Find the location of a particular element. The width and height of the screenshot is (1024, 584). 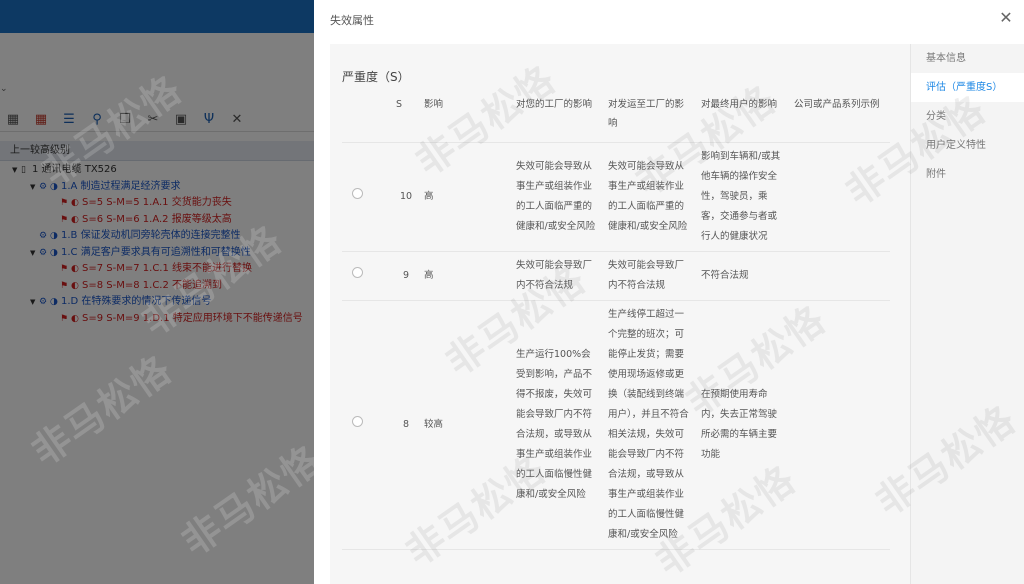

cell-ship-impact: 失效可能会导致厂内不符合法规 is located at coordinates (650, 276).